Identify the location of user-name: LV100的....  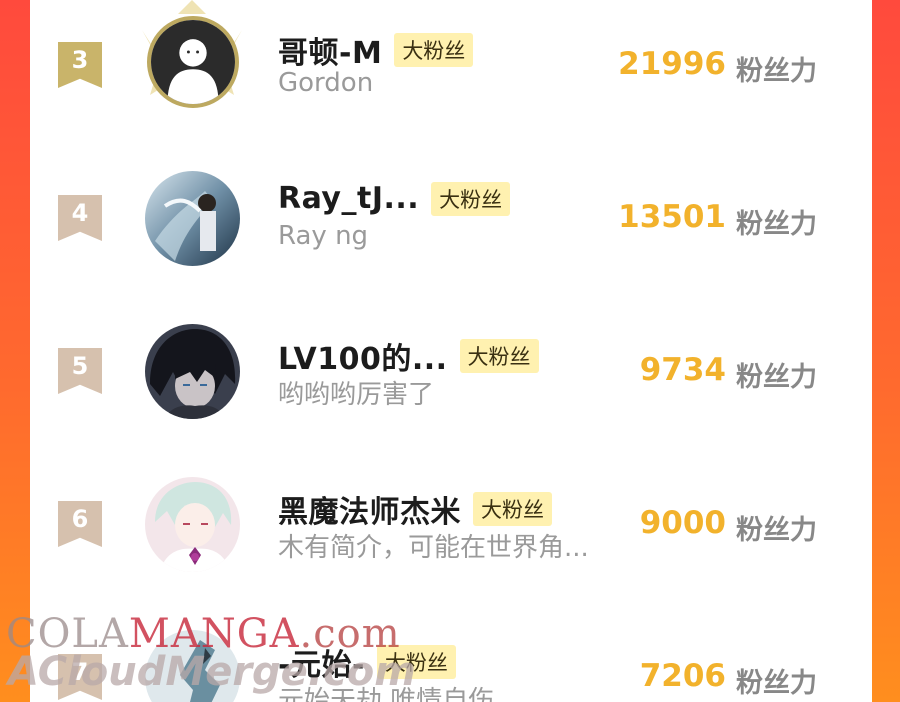
(363, 356).